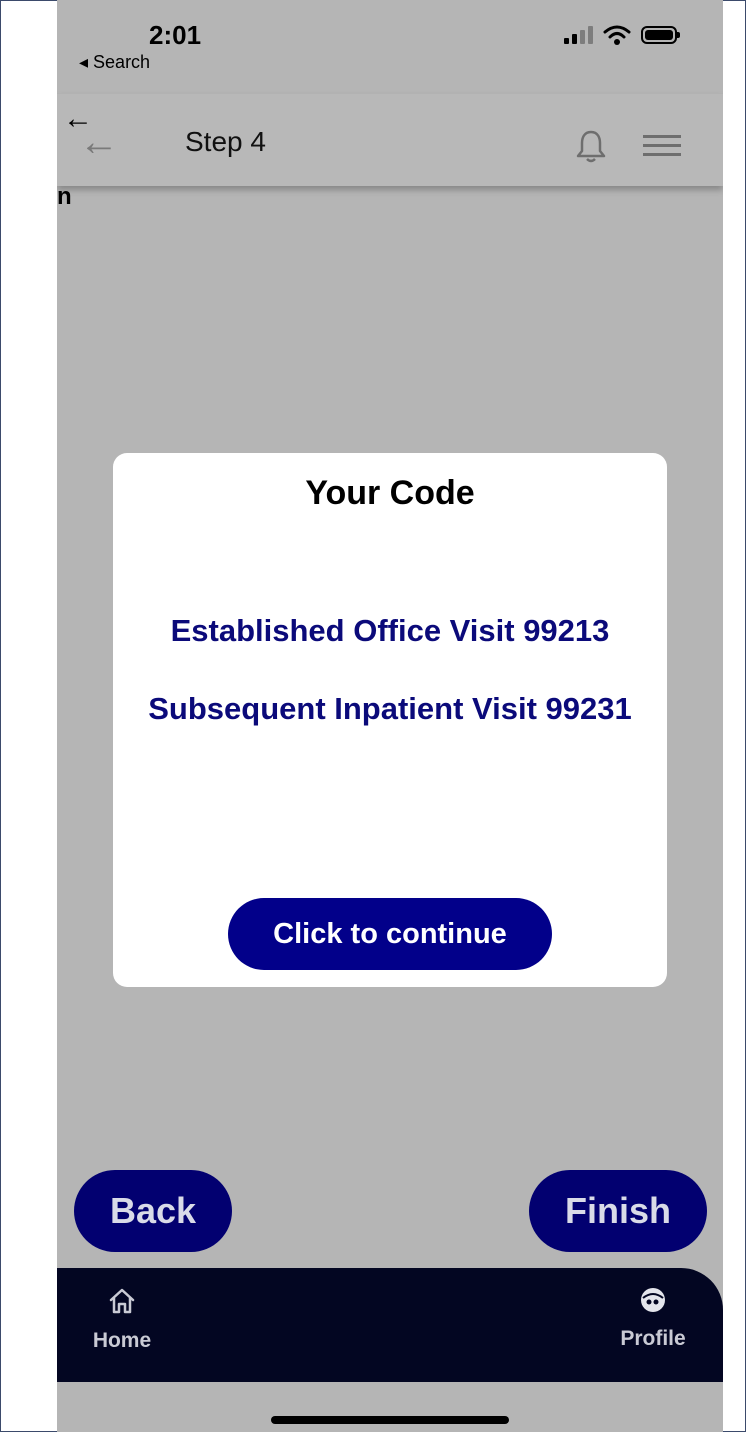 This screenshot has height=1432, width=746. Describe the element at coordinates (114, 62) in the screenshot. I see `back-to-search-link: ◂ Search` at that location.